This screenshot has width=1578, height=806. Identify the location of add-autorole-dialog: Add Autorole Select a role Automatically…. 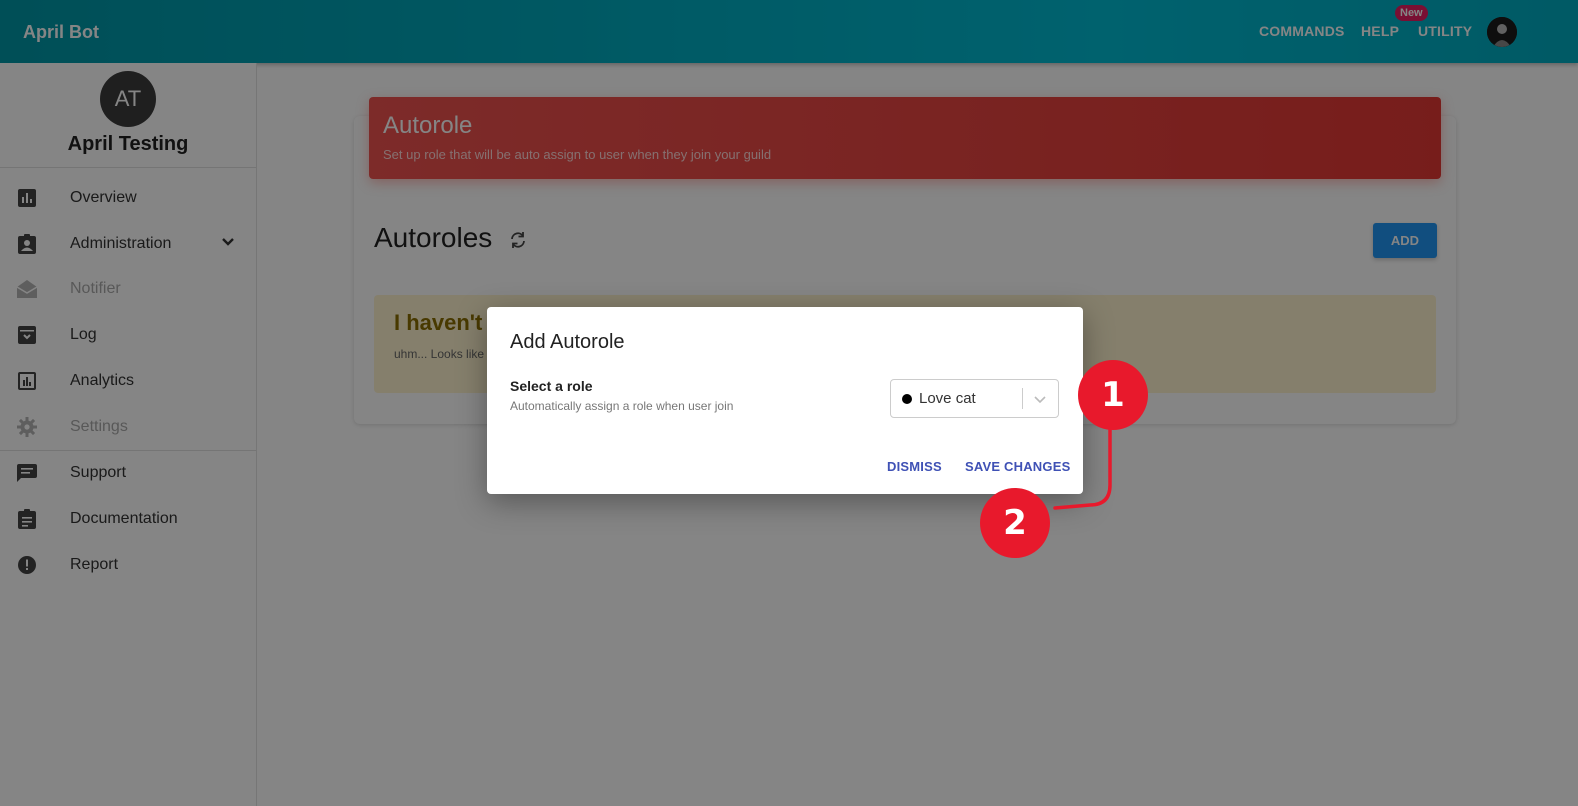
(785, 400).